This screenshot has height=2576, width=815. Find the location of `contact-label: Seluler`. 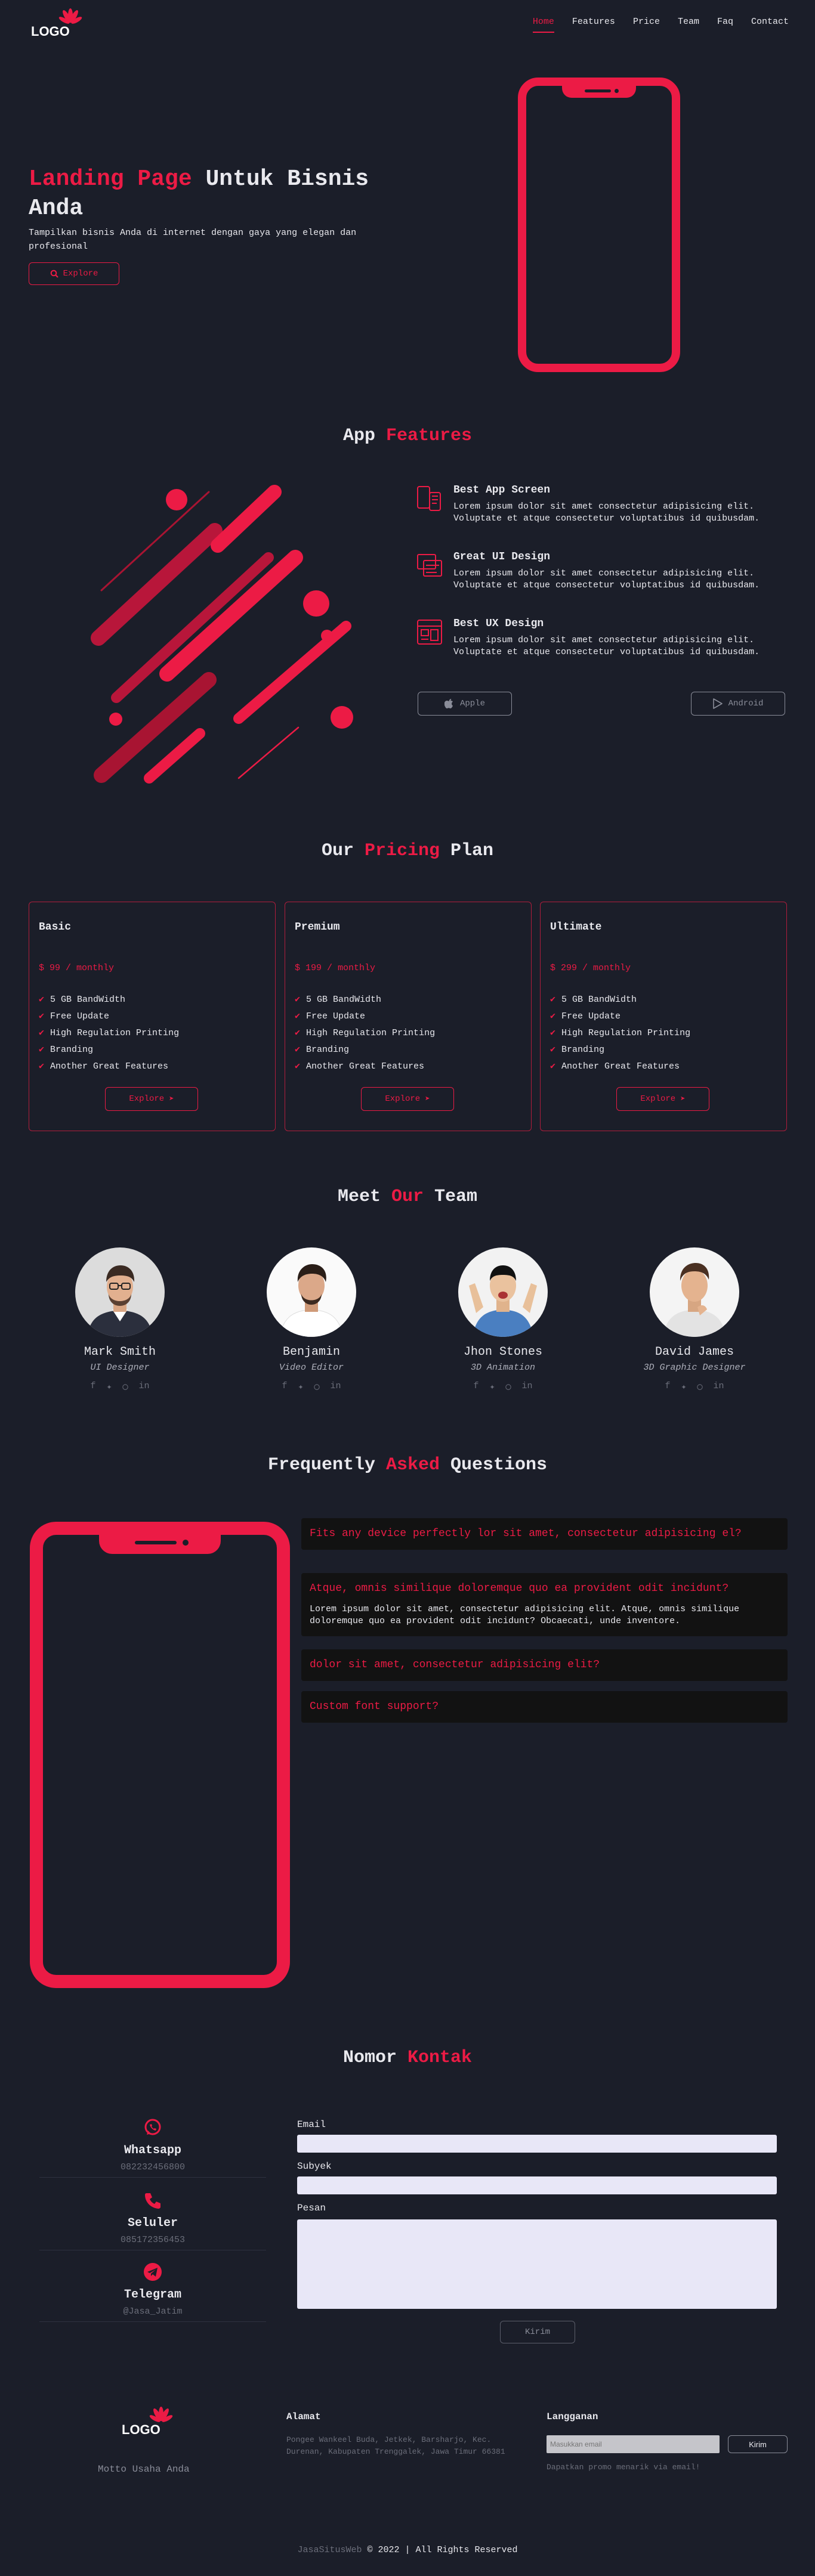

contact-label: Seluler is located at coordinates (152, 2223).